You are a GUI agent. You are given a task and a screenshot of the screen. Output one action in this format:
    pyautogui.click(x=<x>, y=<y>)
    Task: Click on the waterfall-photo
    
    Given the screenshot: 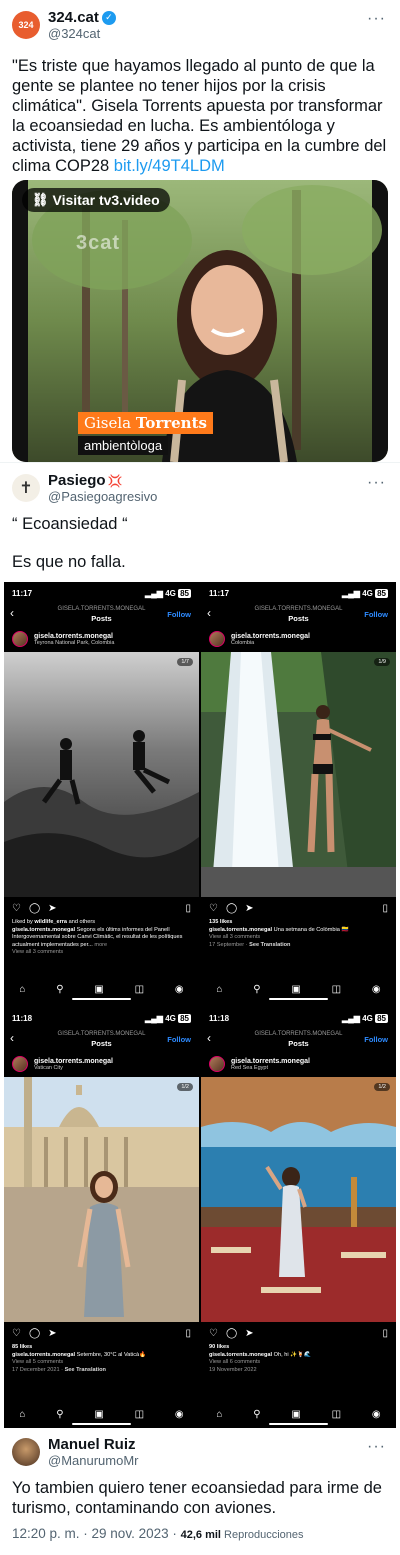 What is the action you would take?
    pyautogui.click(x=298, y=774)
    